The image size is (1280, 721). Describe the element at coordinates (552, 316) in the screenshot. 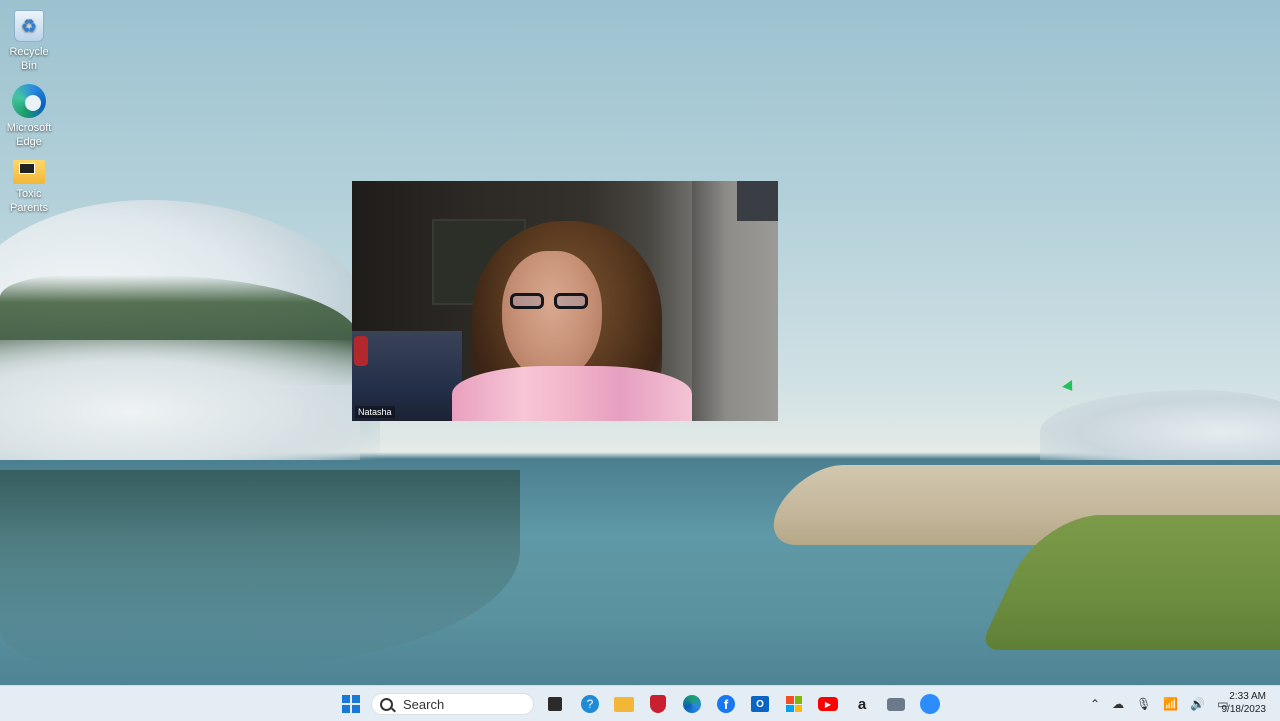

I see `participant-face` at that location.